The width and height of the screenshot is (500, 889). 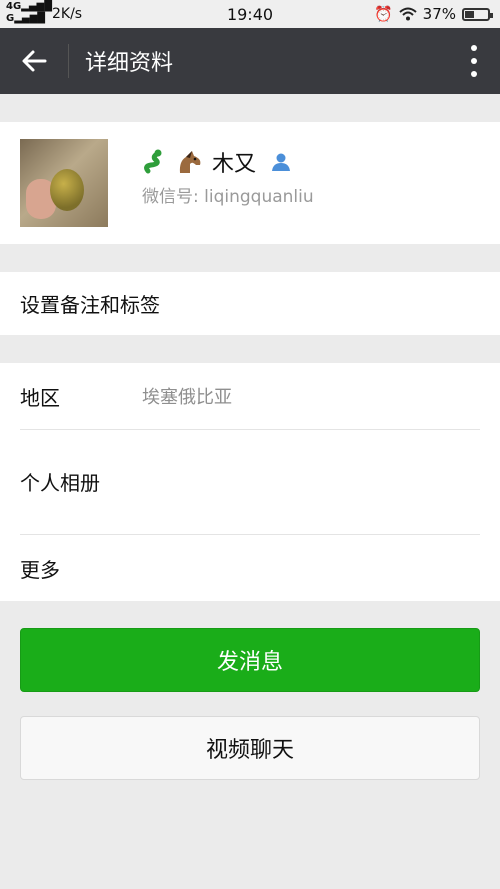 I want to click on appbar-divider, so click(x=68, y=61).